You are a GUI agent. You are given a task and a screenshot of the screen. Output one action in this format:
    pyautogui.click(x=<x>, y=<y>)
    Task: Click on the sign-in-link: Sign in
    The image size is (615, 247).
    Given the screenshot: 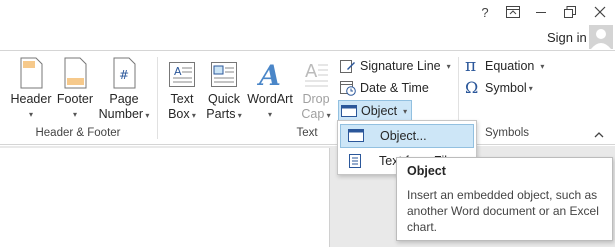 What is the action you would take?
    pyautogui.click(x=567, y=37)
    